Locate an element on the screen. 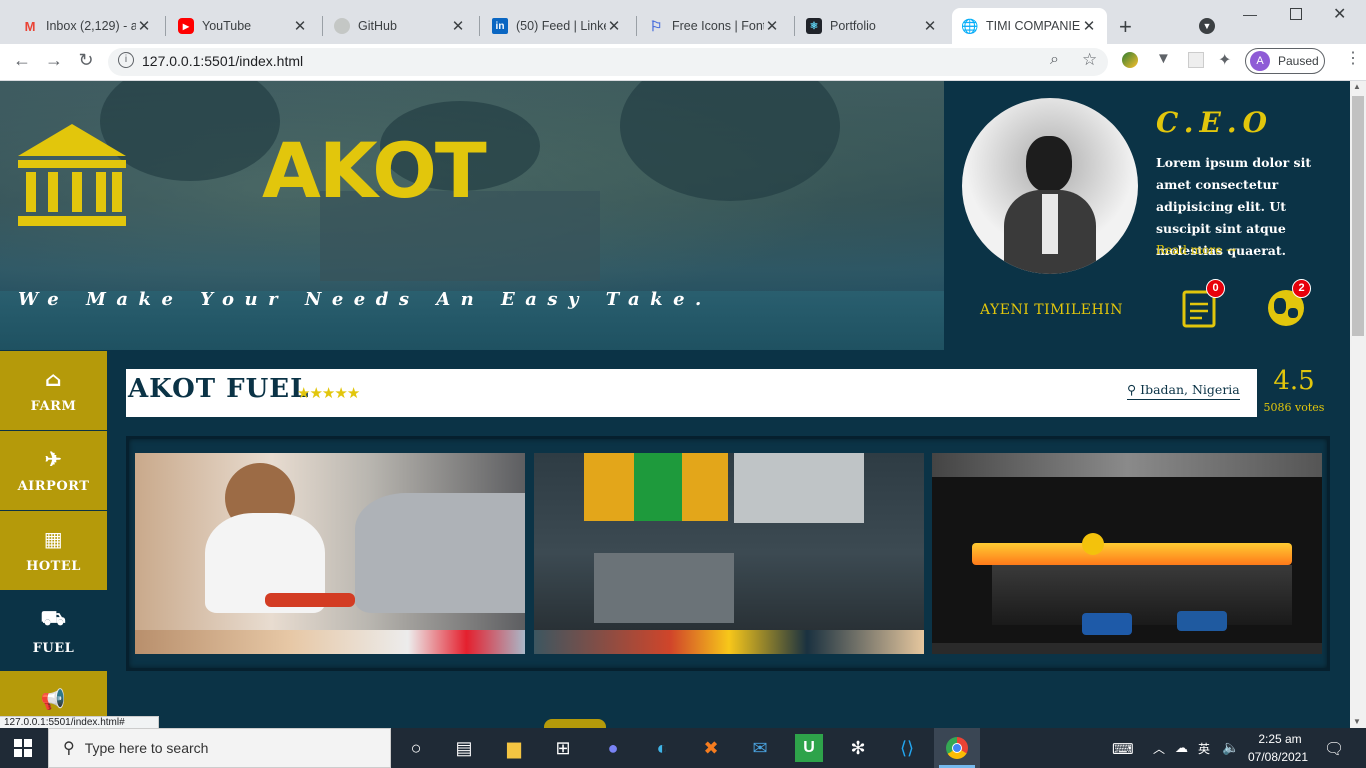 The width and height of the screenshot is (1366, 768). volume-icon: 🔈 is located at coordinates (1230, 747).